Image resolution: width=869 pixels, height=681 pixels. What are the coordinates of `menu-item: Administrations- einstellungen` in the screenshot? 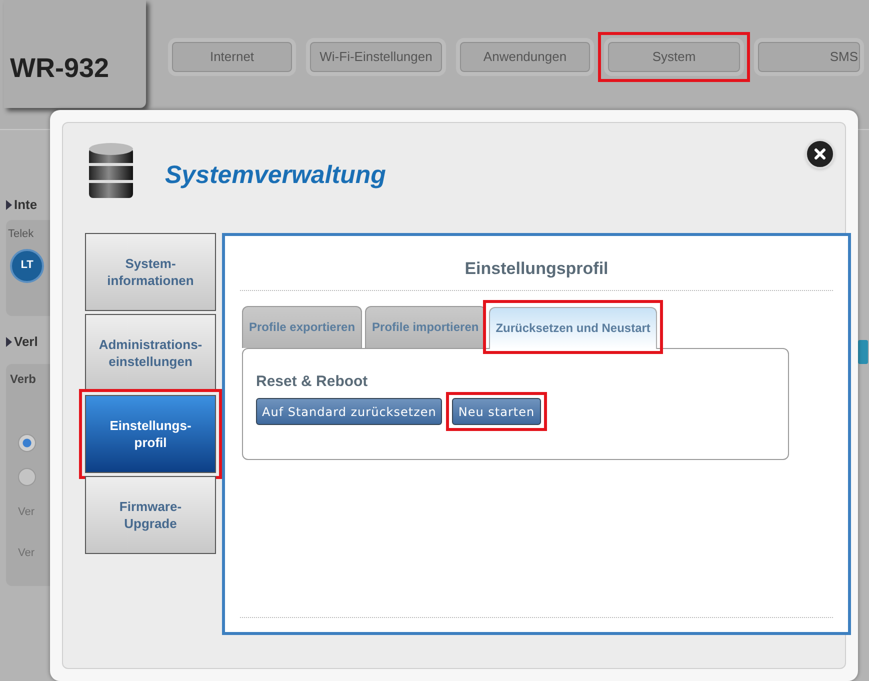 It's located at (150, 353).